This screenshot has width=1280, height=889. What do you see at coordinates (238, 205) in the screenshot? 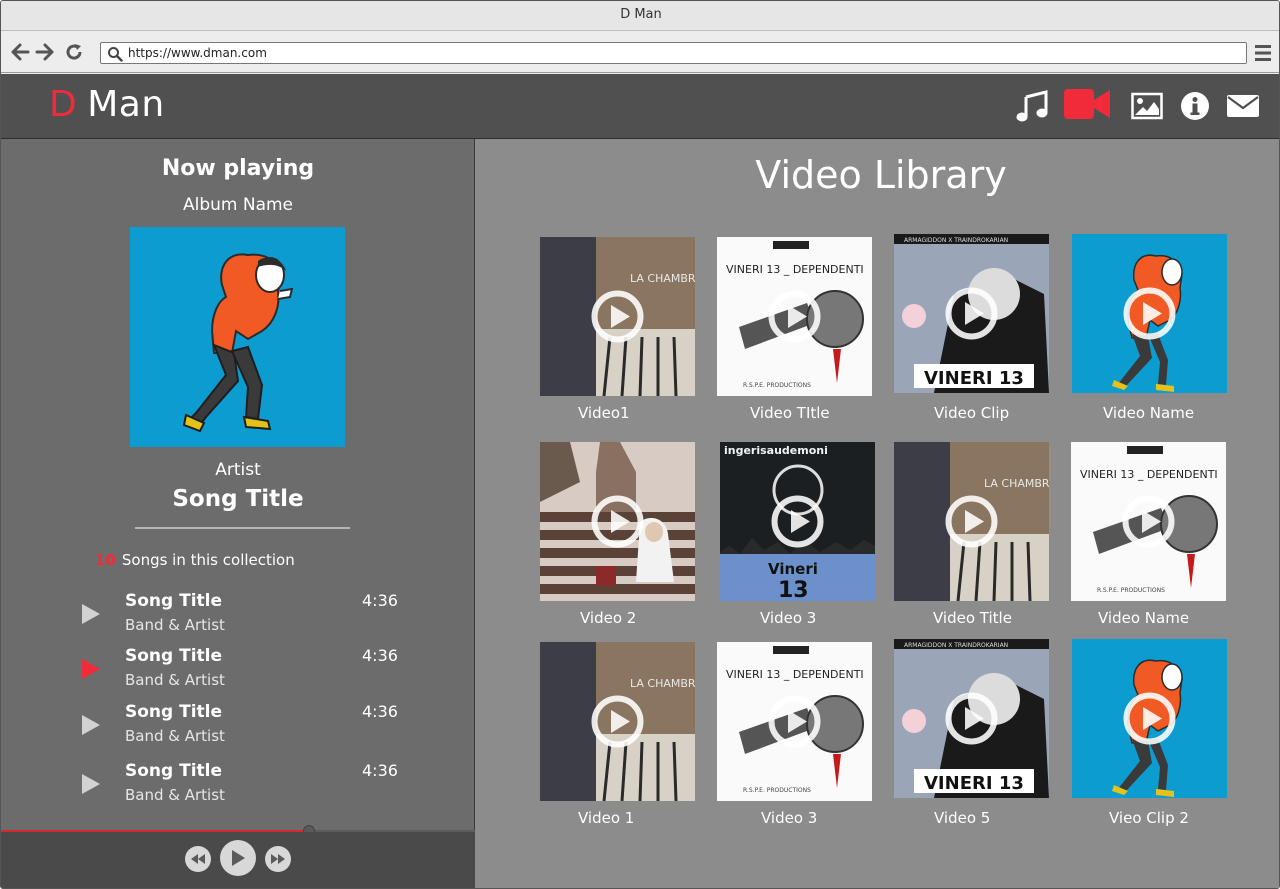
I see `album-name: Album Name` at bounding box center [238, 205].